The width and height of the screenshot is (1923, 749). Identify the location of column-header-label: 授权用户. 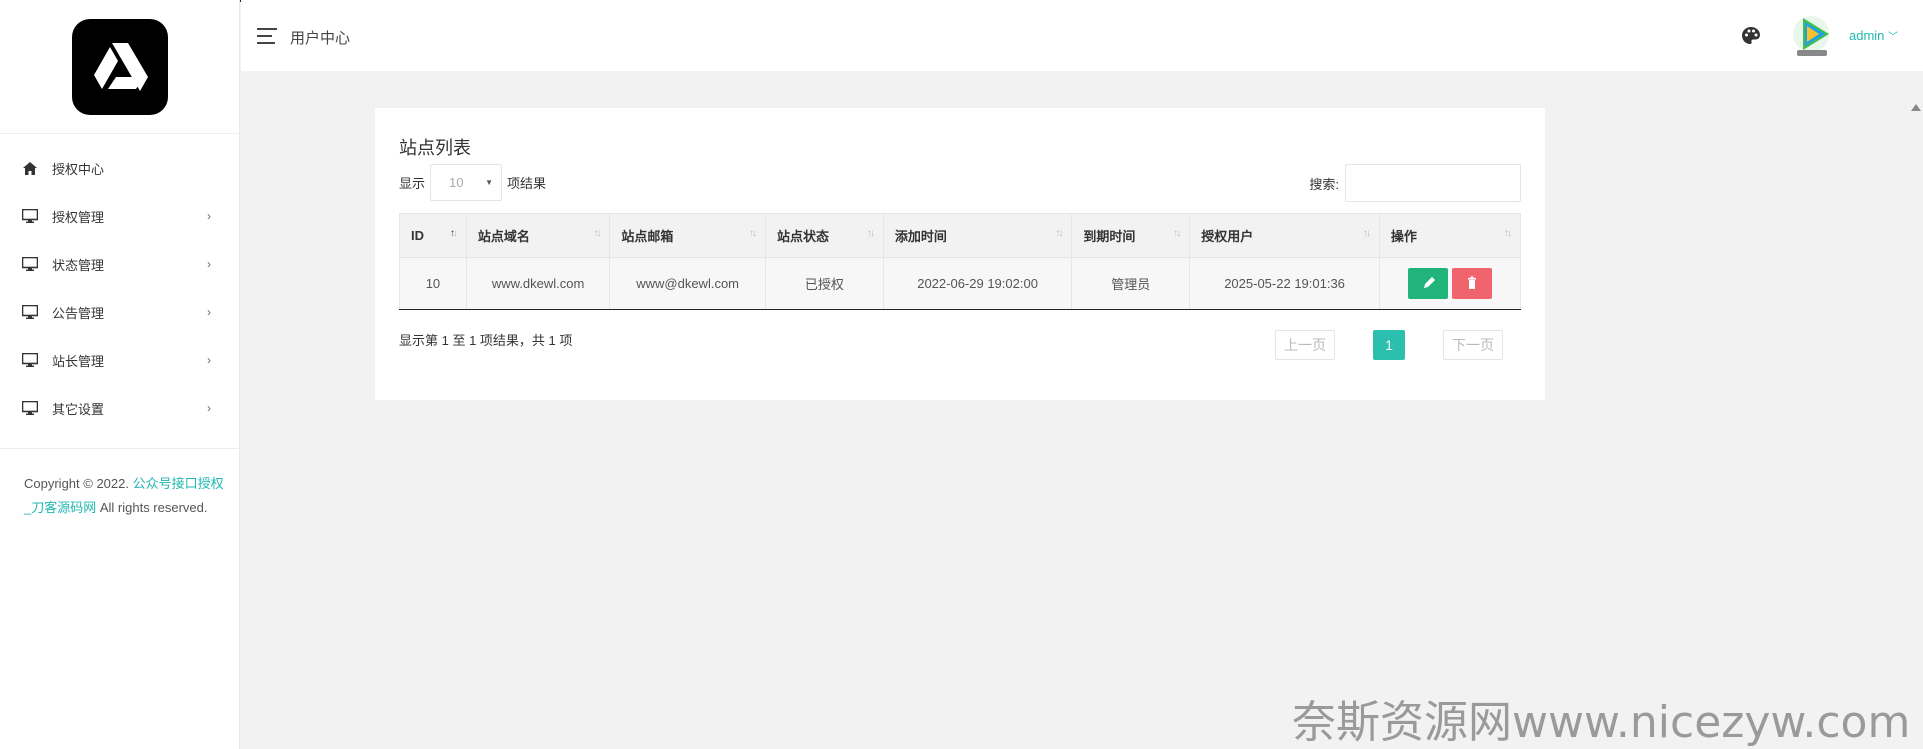
(1227, 236).